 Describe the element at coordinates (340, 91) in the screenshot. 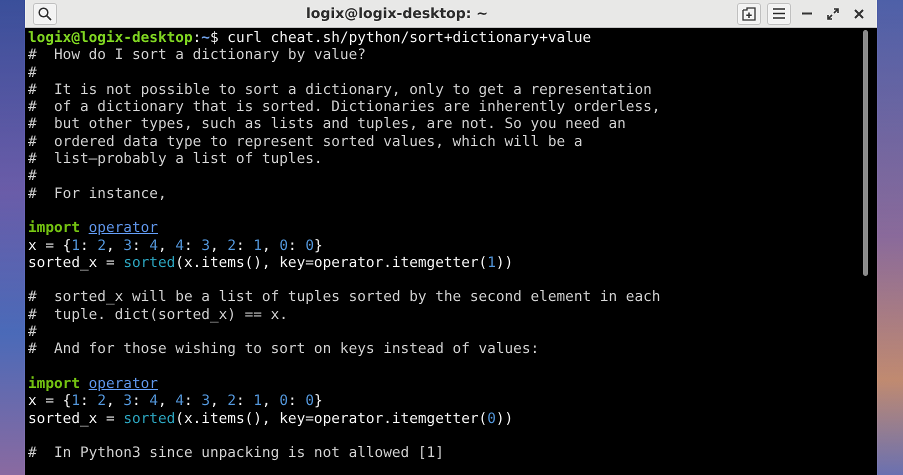

I see `terminal-line: # It is not possible to sort a dictionary, only to get a representation` at that location.